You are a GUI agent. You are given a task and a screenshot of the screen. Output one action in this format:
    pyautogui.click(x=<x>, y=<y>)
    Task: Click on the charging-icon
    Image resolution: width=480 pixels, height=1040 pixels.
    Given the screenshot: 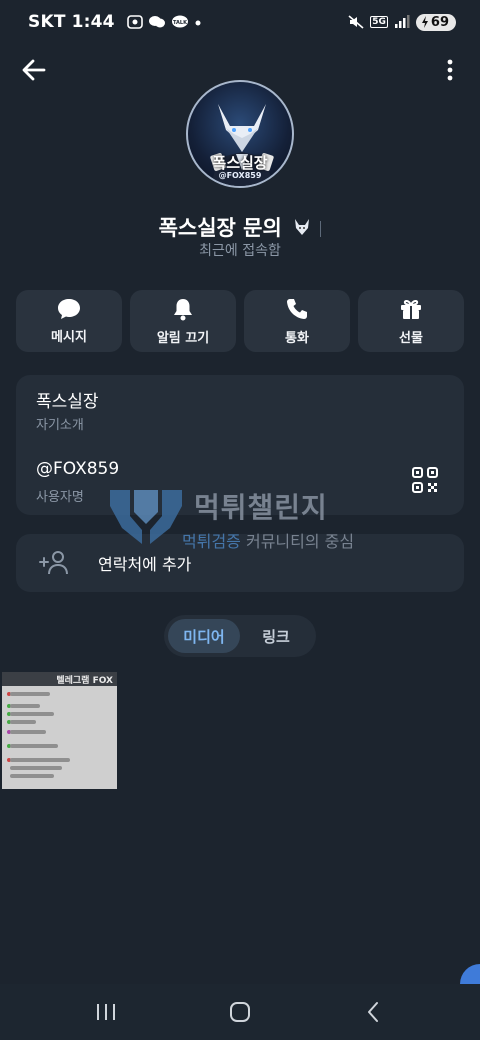 What is the action you would take?
    pyautogui.click(x=424, y=22)
    